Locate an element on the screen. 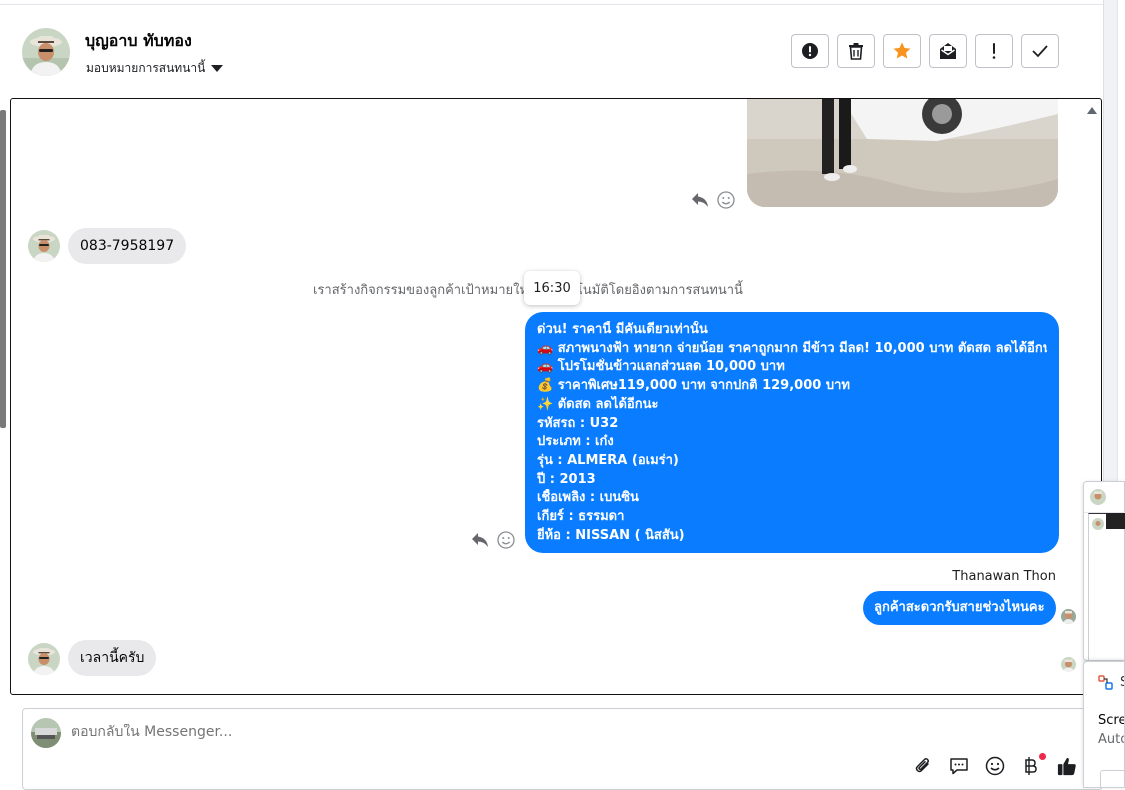 The width and height of the screenshot is (1125, 790). app-logo-icon is located at coordinates (1105, 682).